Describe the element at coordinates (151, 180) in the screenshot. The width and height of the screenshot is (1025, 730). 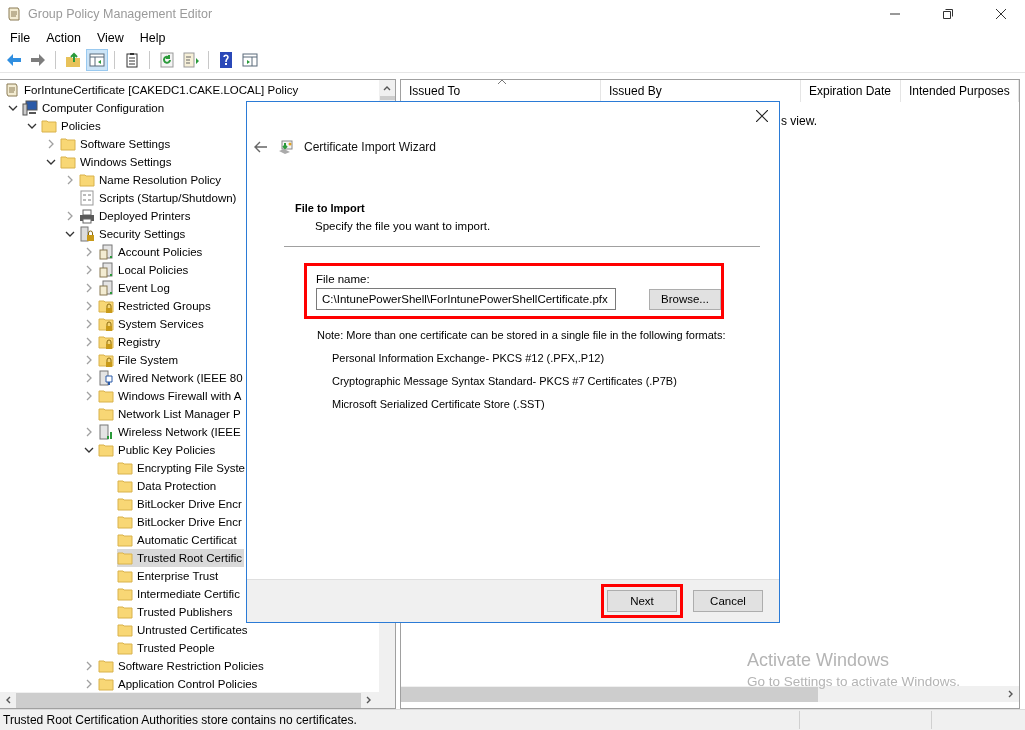
I see `tree-item: Name Resolution Policy` at that location.